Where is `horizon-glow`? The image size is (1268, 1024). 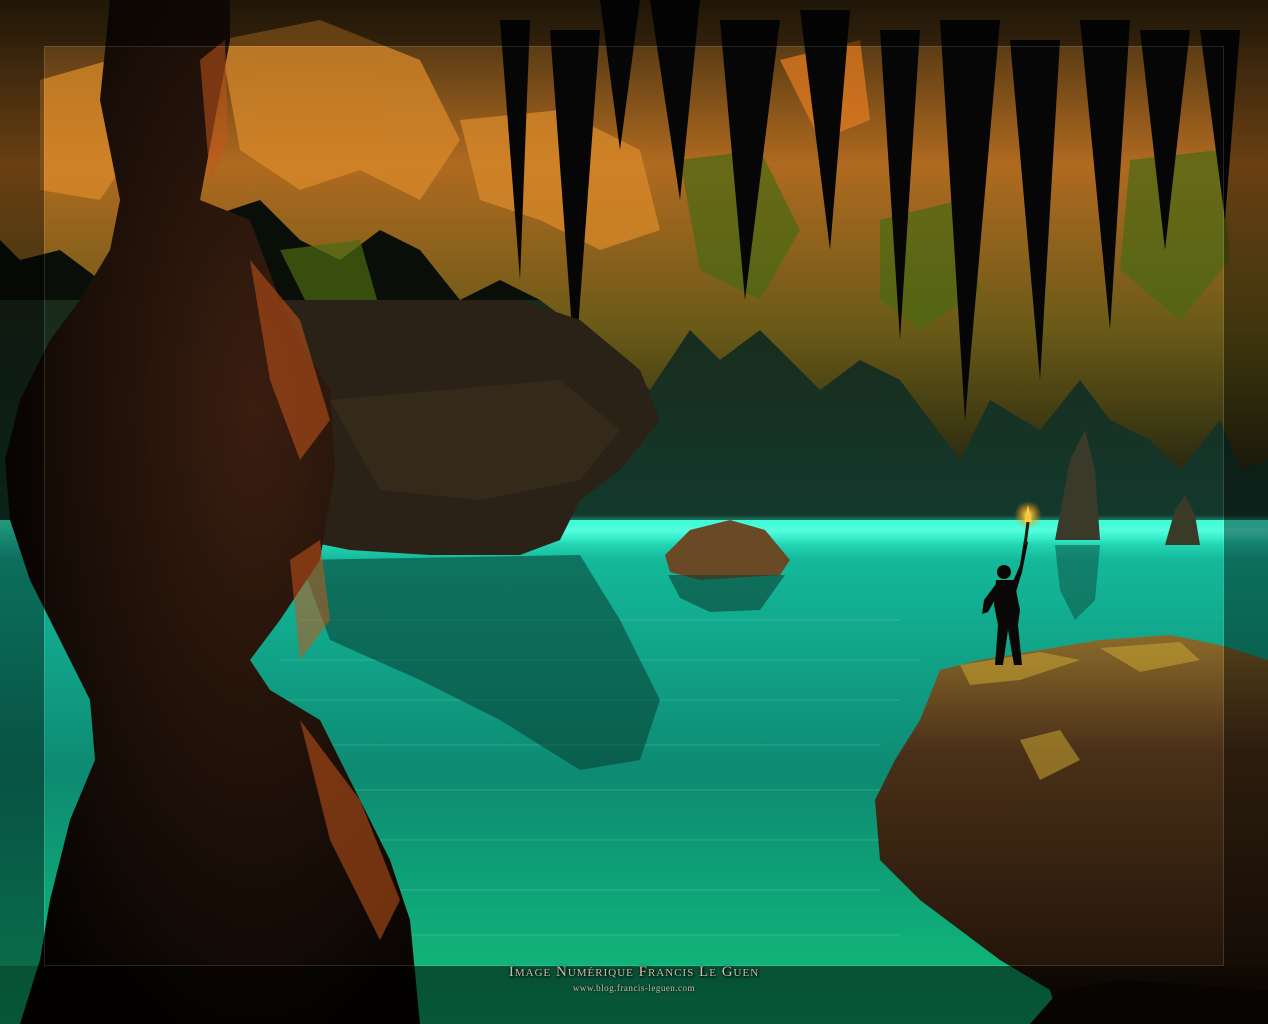
horizon-glow is located at coordinates (914, 530).